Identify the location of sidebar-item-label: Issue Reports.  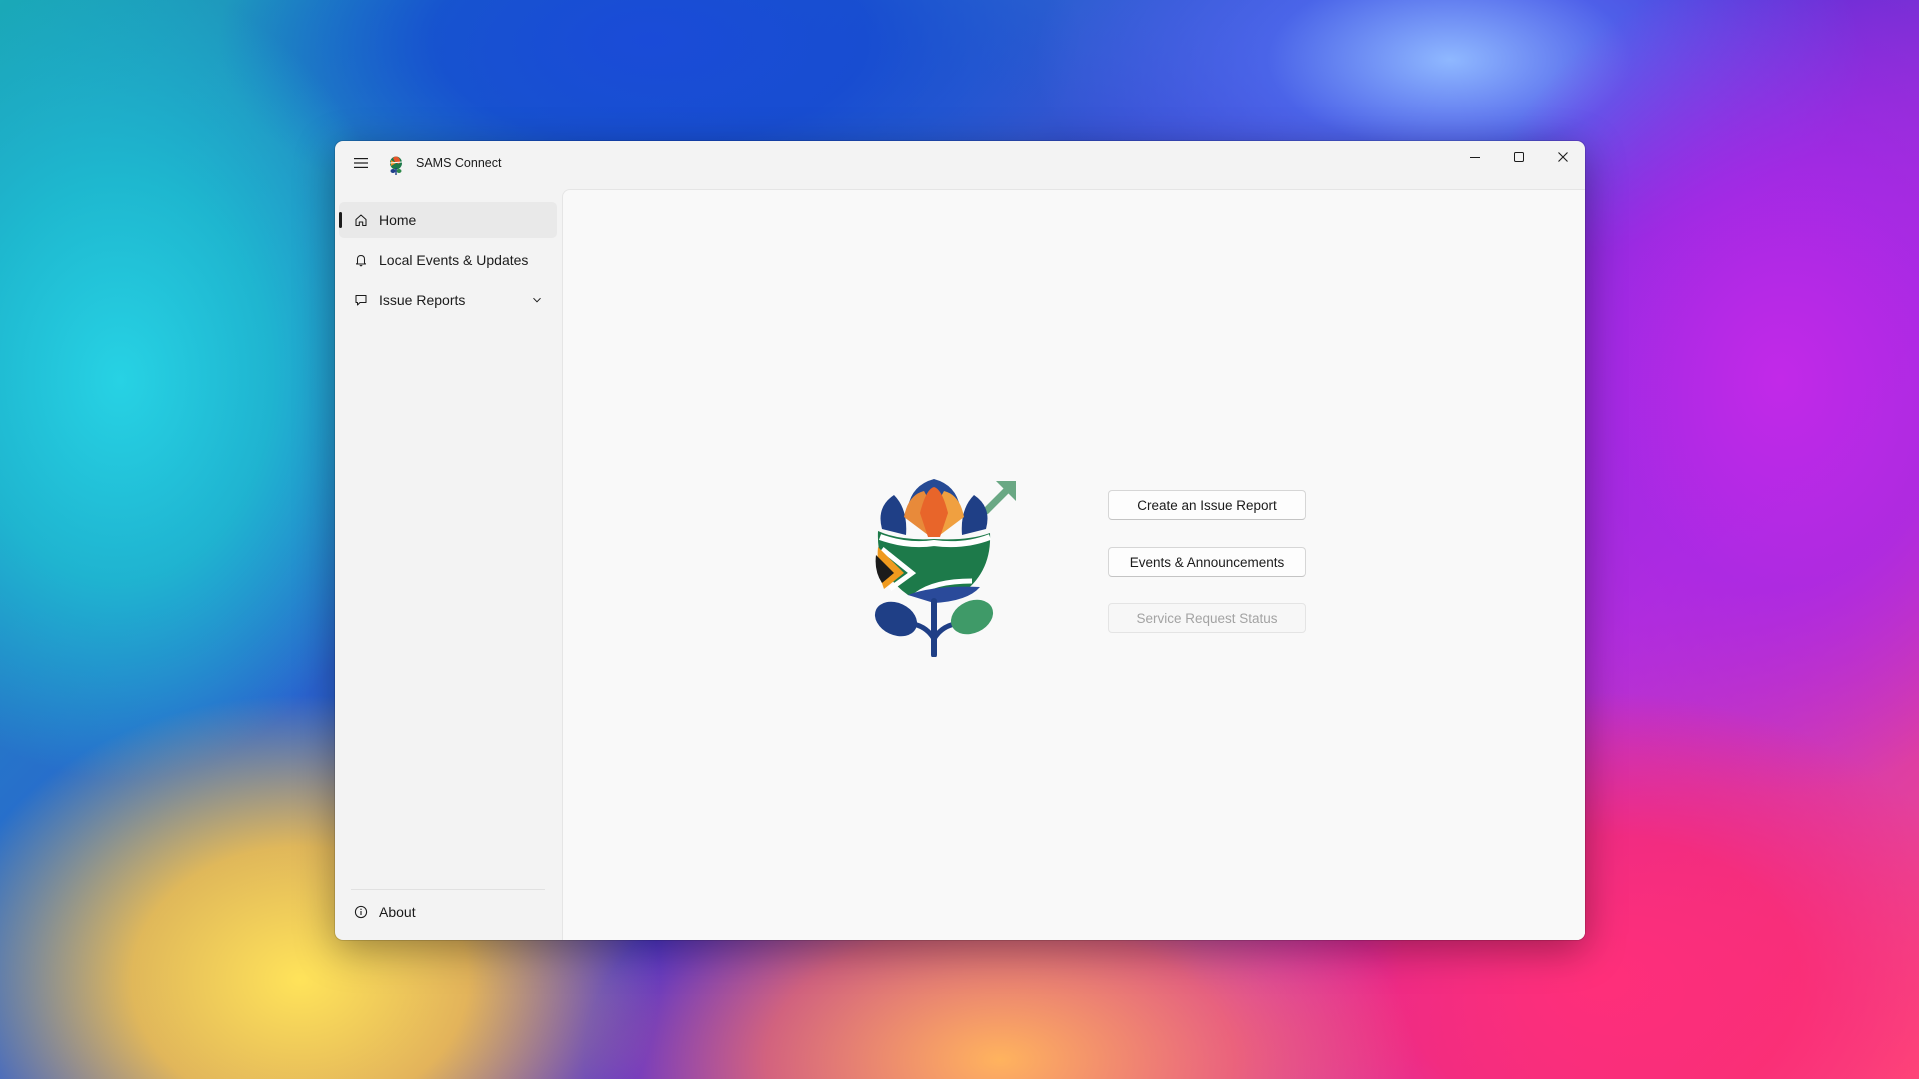
(422, 300).